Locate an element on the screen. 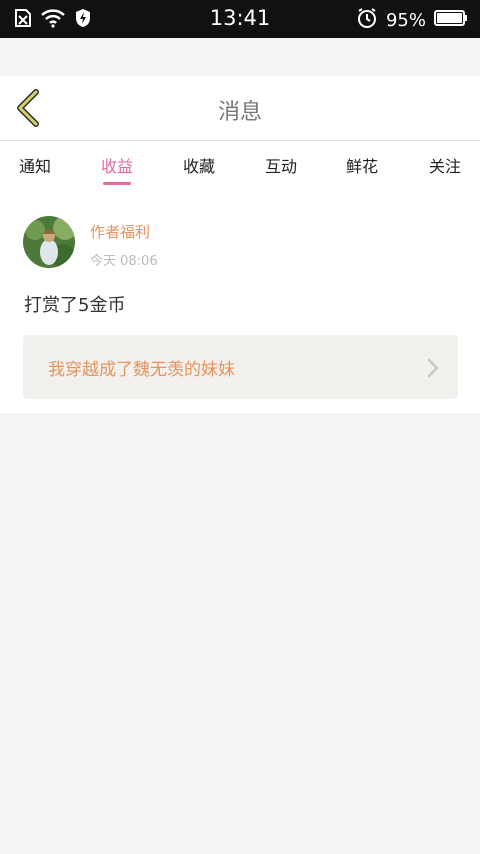 This screenshot has width=480, height=854. page-title: 消息 is located at coordinates (239, 112).